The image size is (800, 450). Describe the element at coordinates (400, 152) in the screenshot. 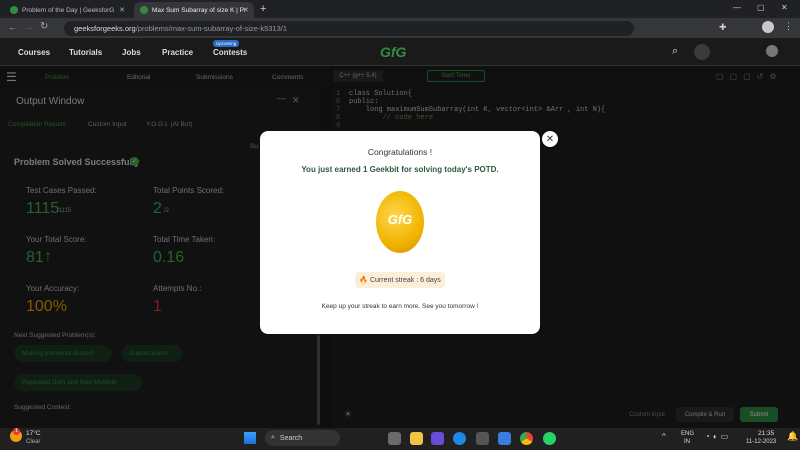

I see `modal-title: Congratulations !` at that location.